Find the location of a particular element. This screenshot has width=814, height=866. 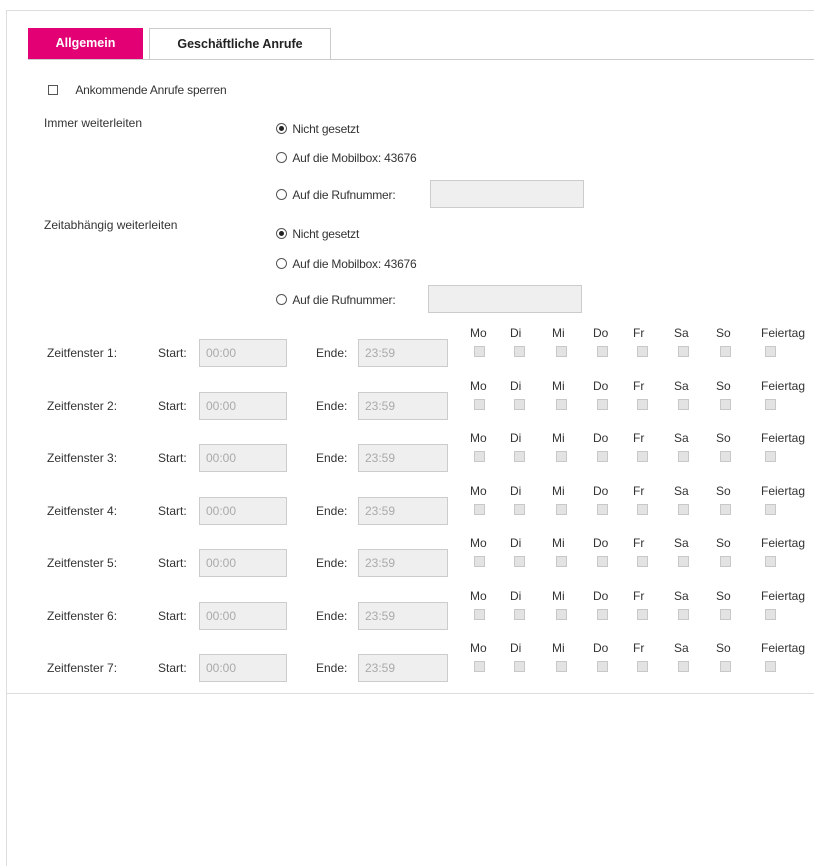

always-forward-option-number: Auf die Rufnummer: is located at coordinates (336, 194).